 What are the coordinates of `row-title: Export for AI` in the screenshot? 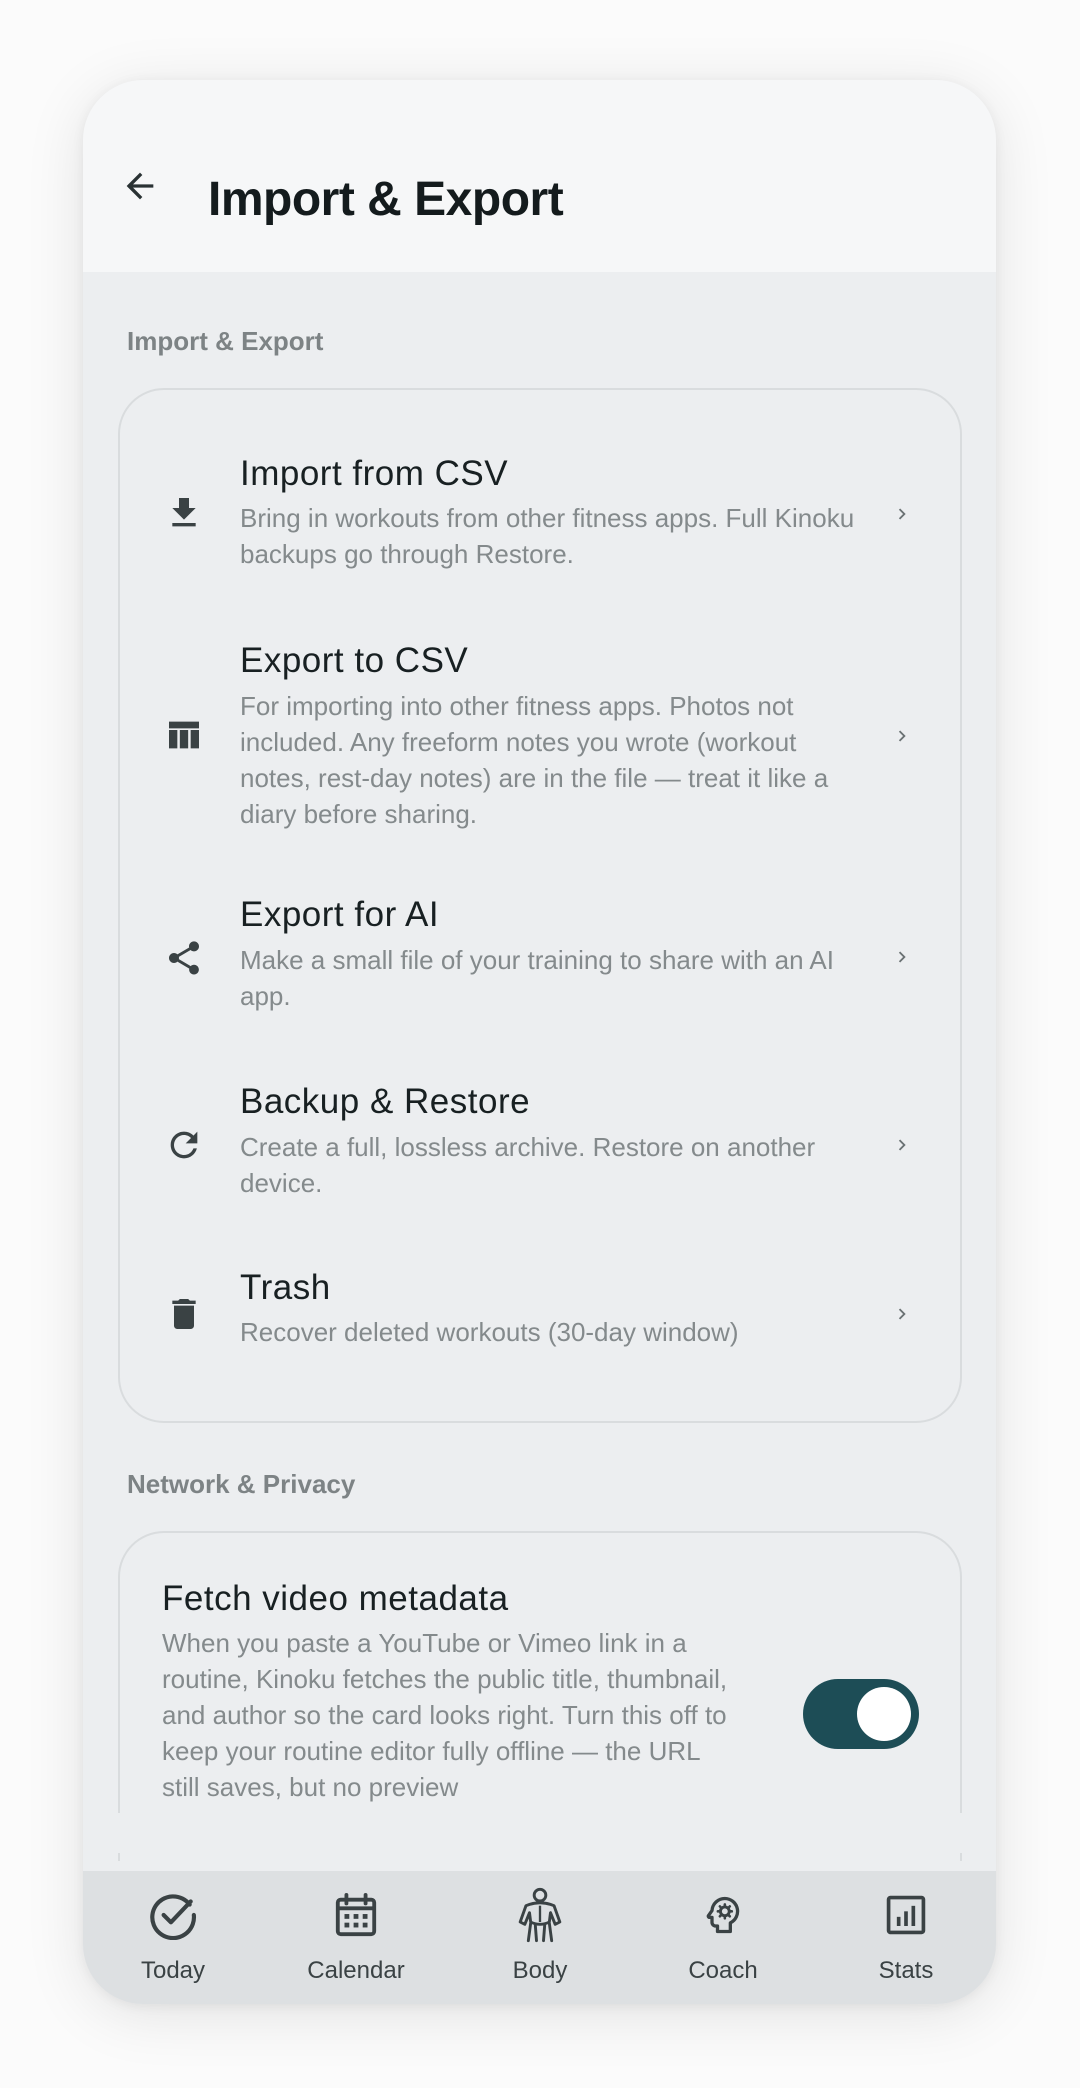 It's located at (340, 914).